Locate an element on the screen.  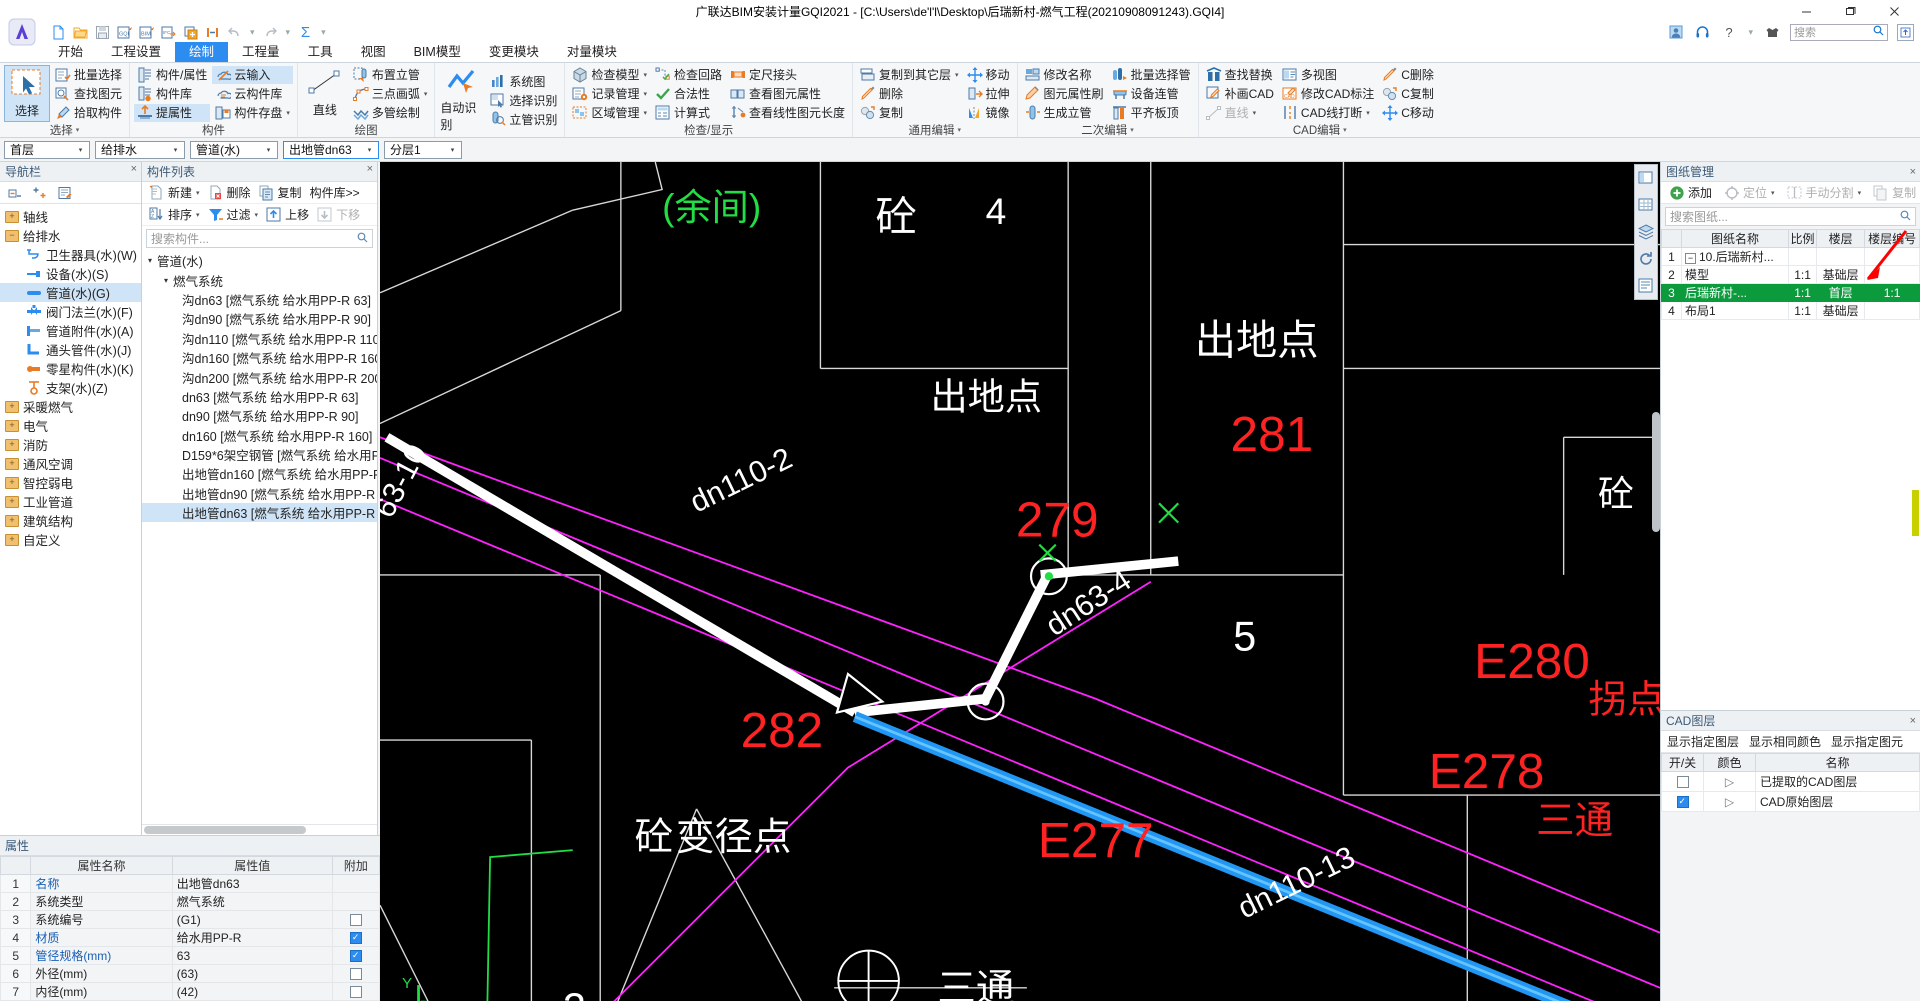
component-tool-copy-item-icon-2: 复制 is located at coordinates (280, 193).